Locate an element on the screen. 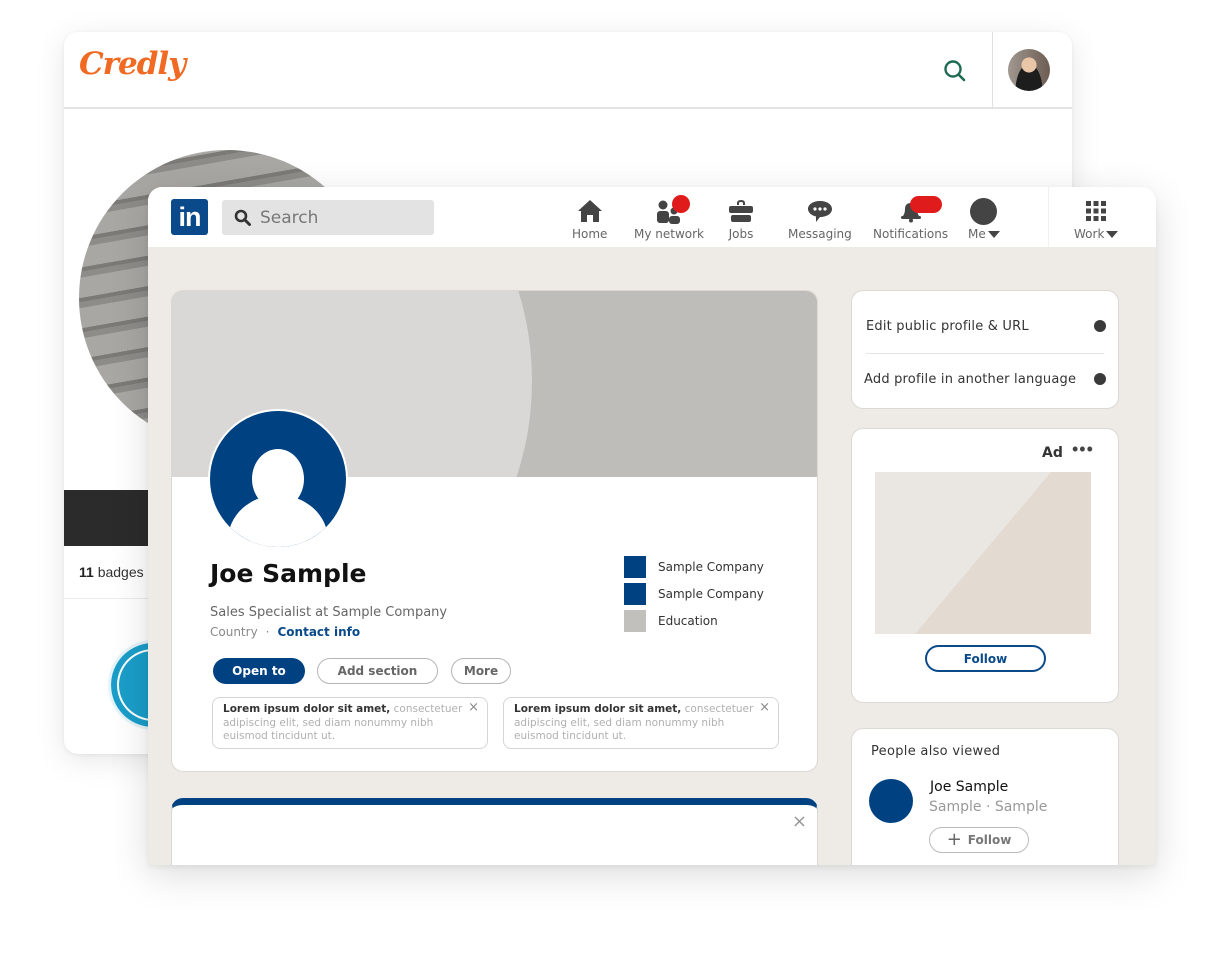 This screenshot has height=962, width=1220. person-subtitle: Sample · Sample is located at coordinates (988, 807).